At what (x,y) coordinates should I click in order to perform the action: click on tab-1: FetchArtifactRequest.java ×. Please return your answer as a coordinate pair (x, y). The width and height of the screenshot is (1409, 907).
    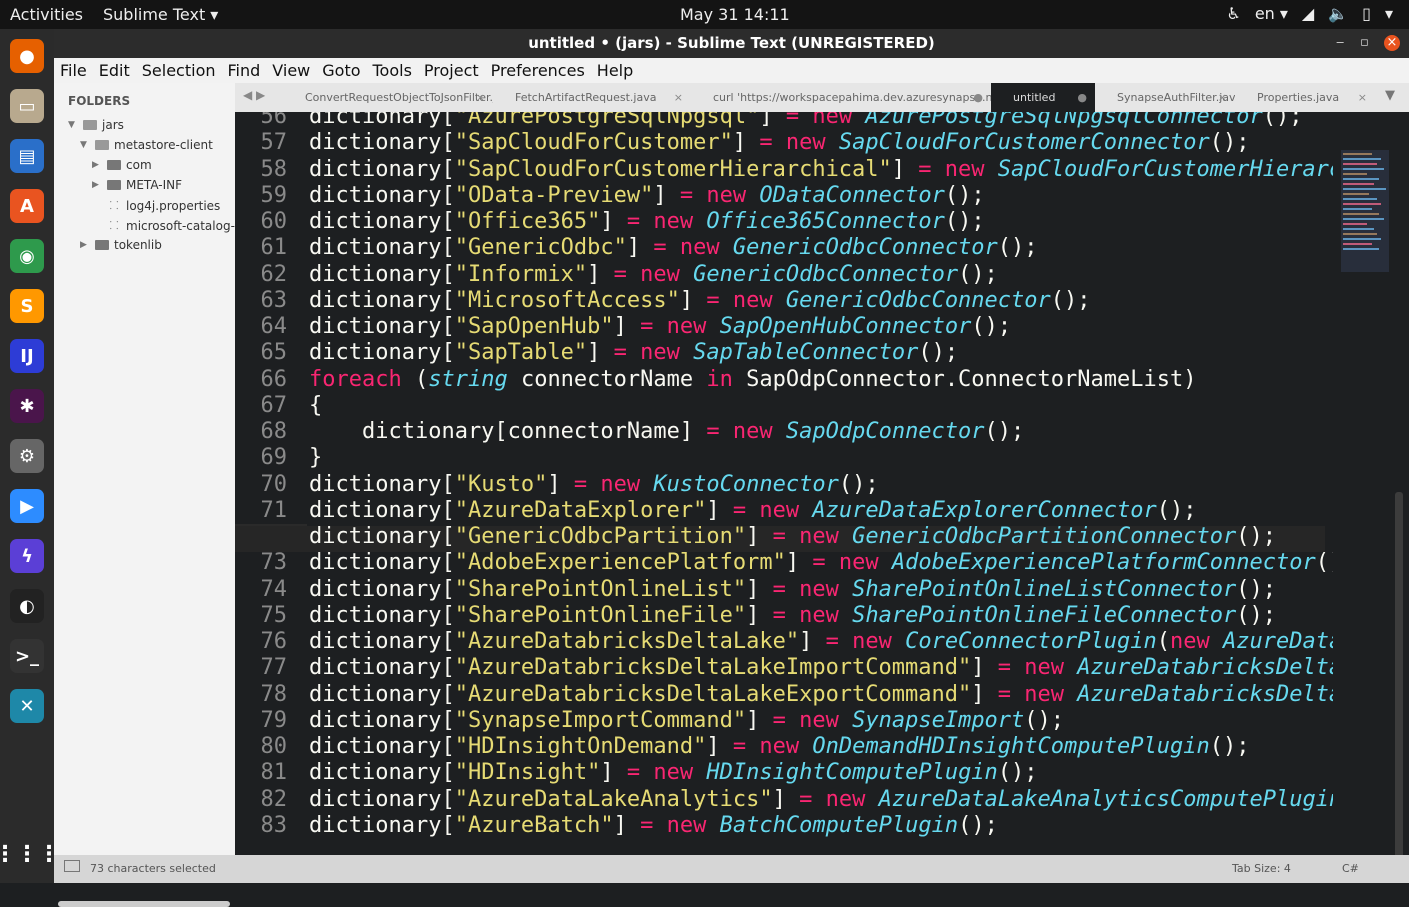
    Looking at the image, I should click on (592, 97).